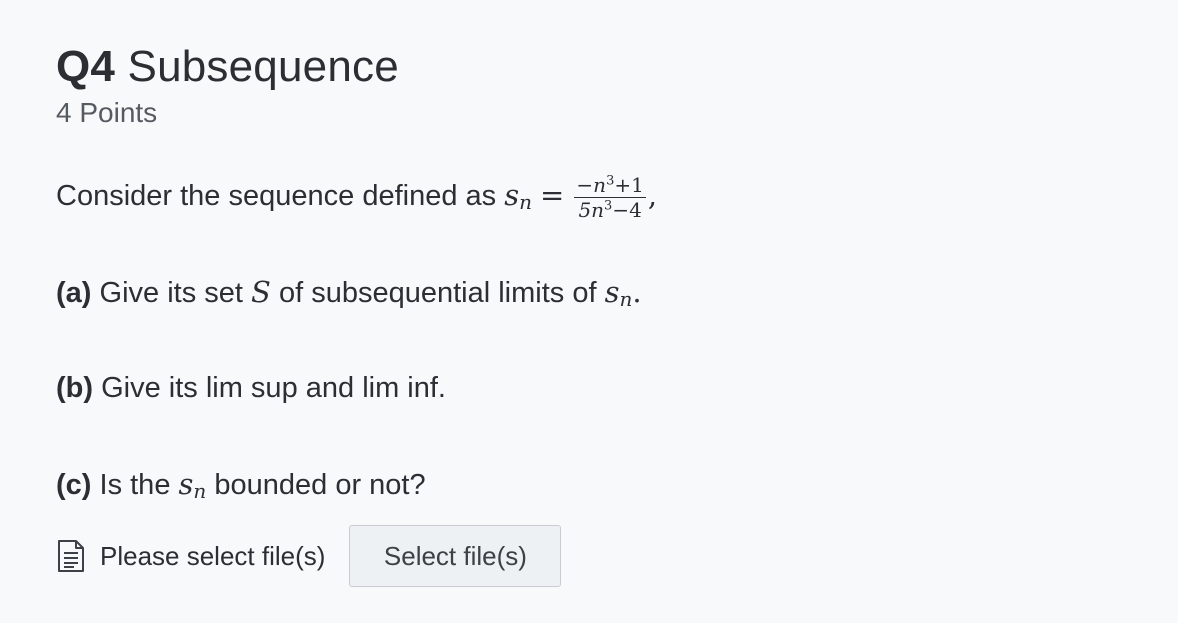 The image size is (1178, 623). What do you see at coordinates (610, 185) in the screenshot?
I see `fraction-numerator: −n3+1` at bounding box center [610, 185].